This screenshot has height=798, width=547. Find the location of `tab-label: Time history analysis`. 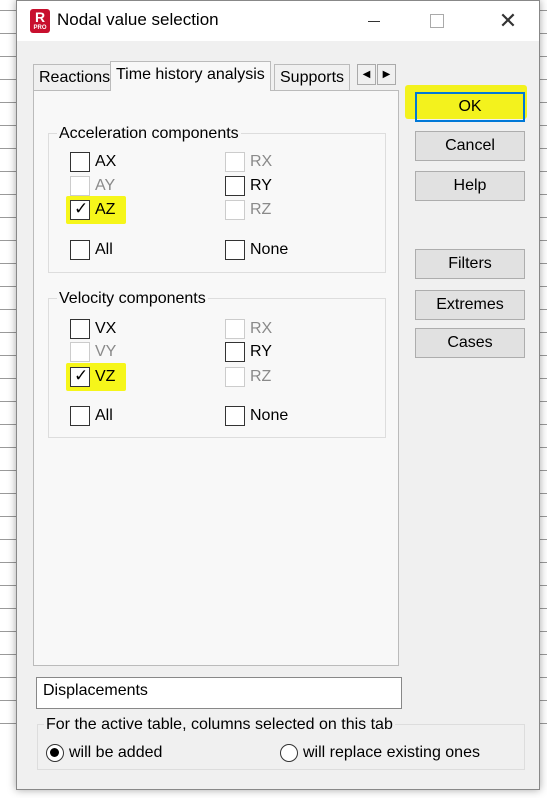

tab-label: Time history analysis is located at coordinates (190, 74).